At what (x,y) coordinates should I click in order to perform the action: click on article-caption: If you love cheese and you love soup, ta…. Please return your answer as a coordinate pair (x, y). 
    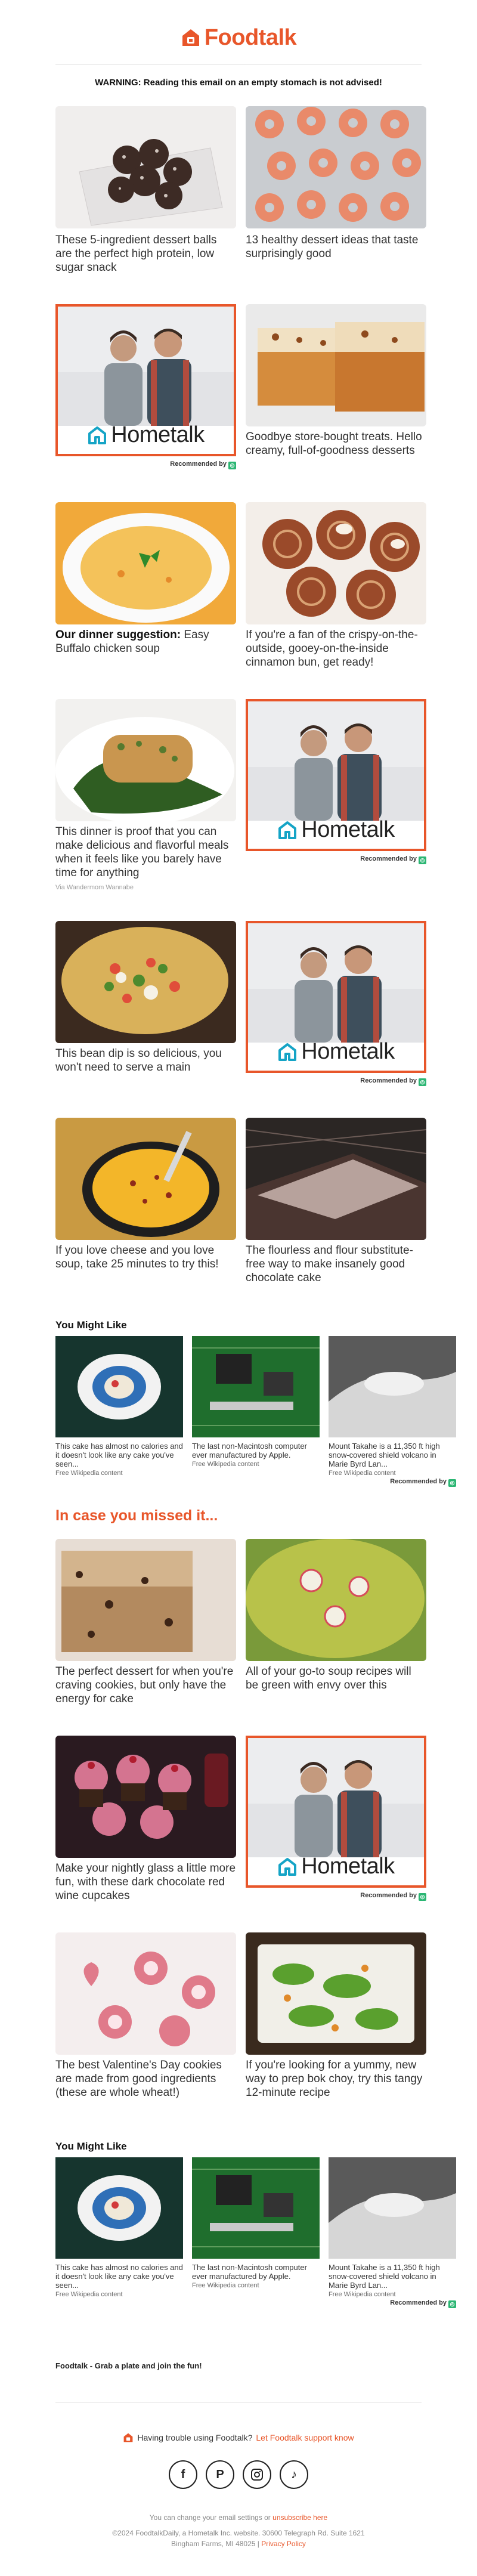
    Looking at the image, I should click on (145, 1257).